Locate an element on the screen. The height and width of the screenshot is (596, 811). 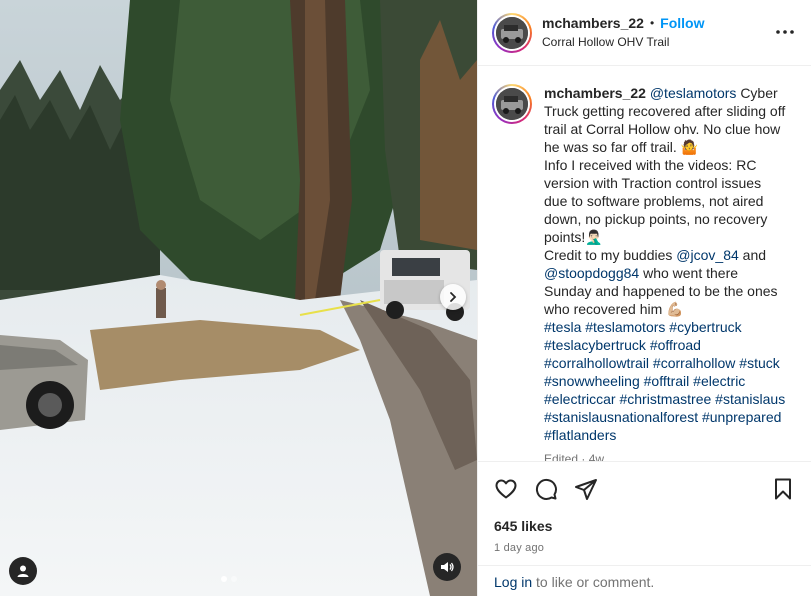
bookmark-icon is located at coordinates (783, 489).